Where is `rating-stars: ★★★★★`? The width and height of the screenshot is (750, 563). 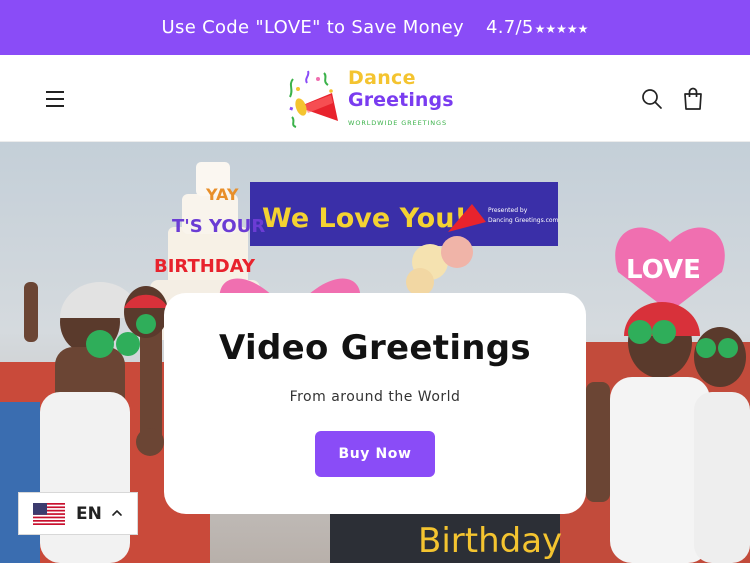
rating-stars: ★★★★★ is located at coordinates (561, 29).